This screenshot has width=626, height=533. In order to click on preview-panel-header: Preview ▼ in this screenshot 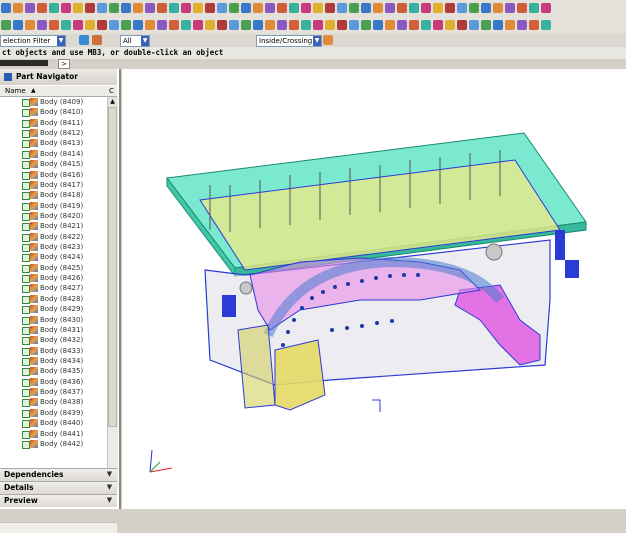, I will do `click(58, 500)`.